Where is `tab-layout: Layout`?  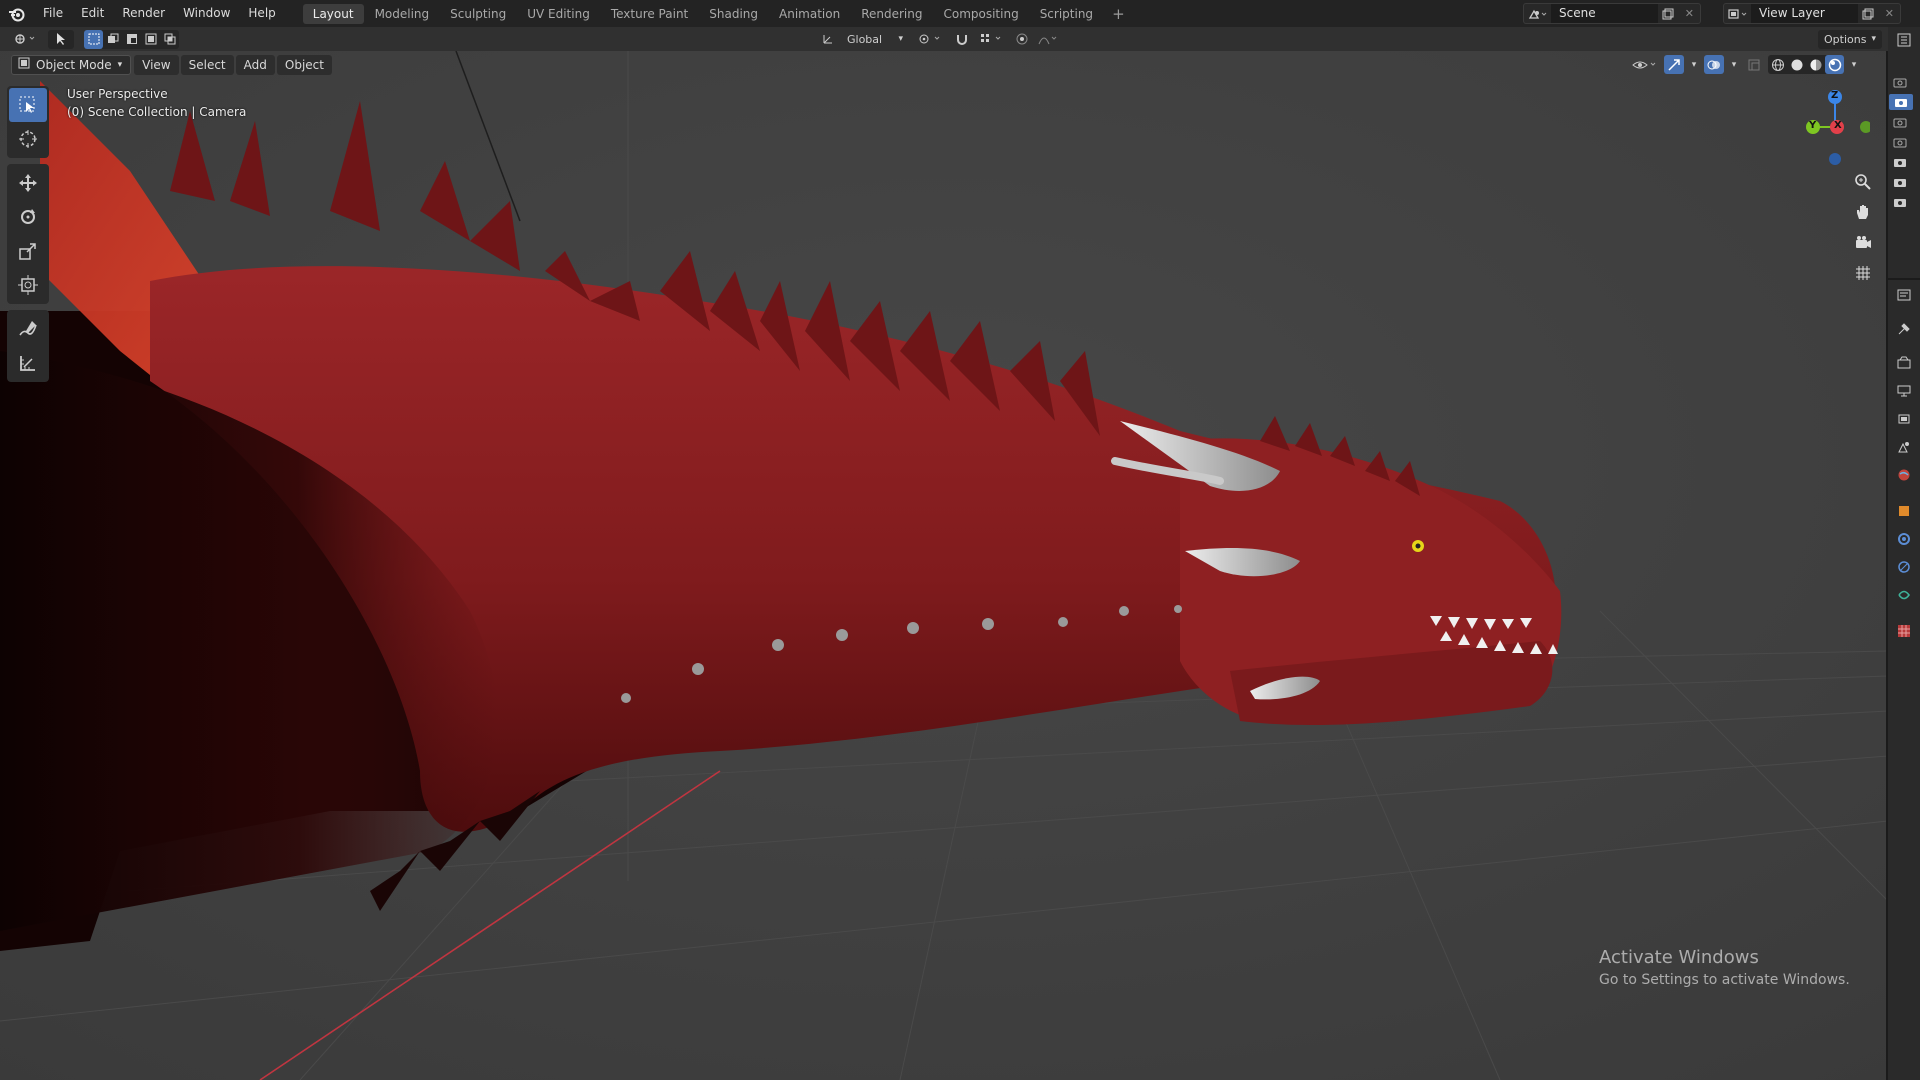
tab-layout: Layout is located at coordinates (333, 13).